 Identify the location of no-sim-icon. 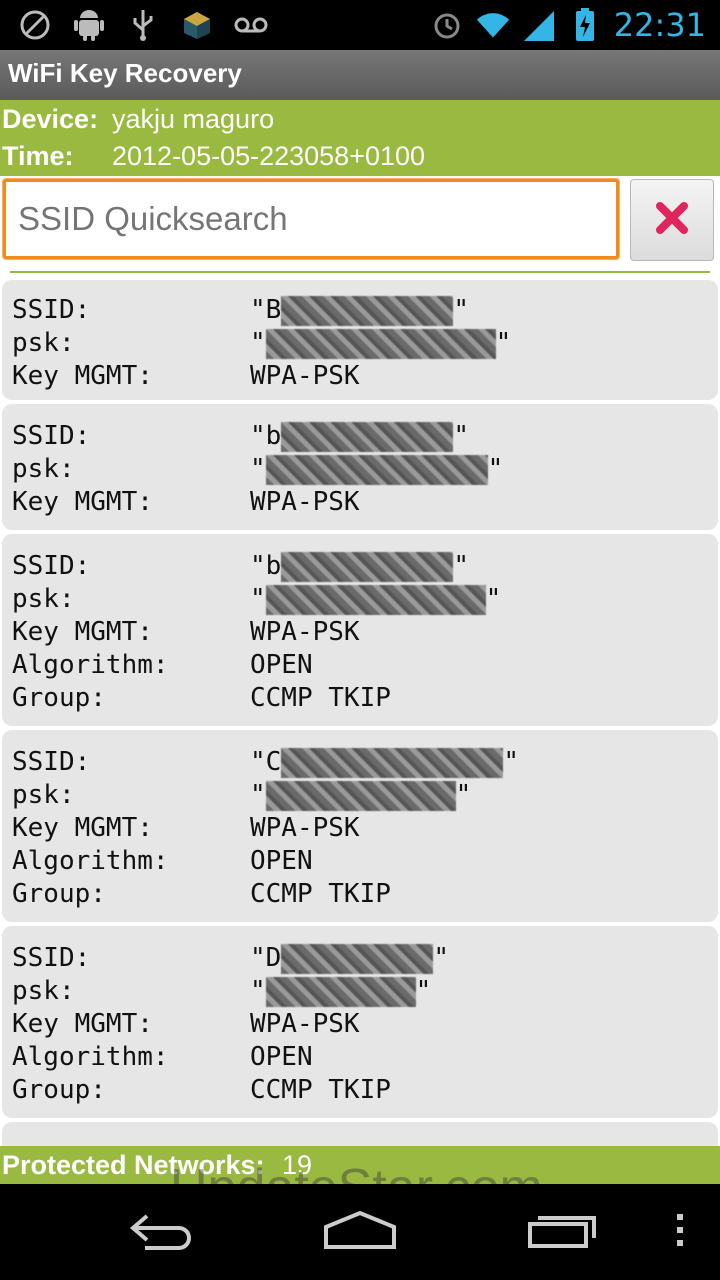
(35, 25).